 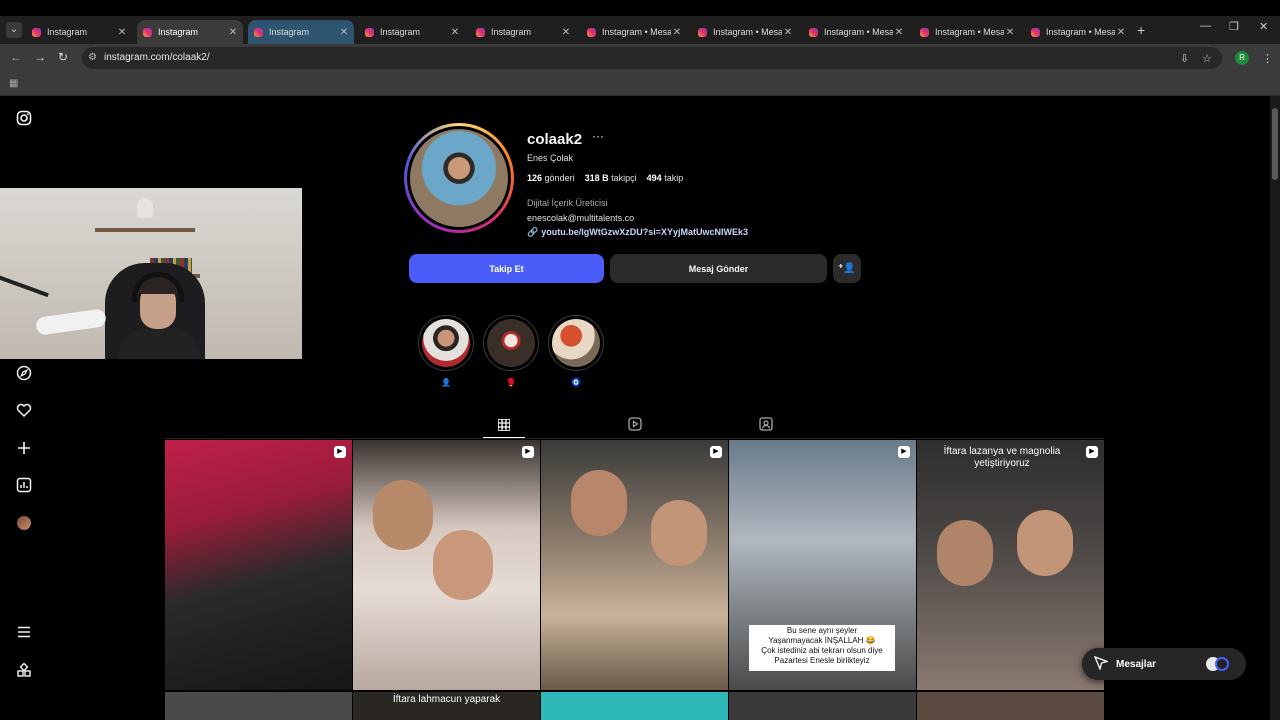 I want to click on install-app-icon: ⇩, so click(x=1184, y=58).